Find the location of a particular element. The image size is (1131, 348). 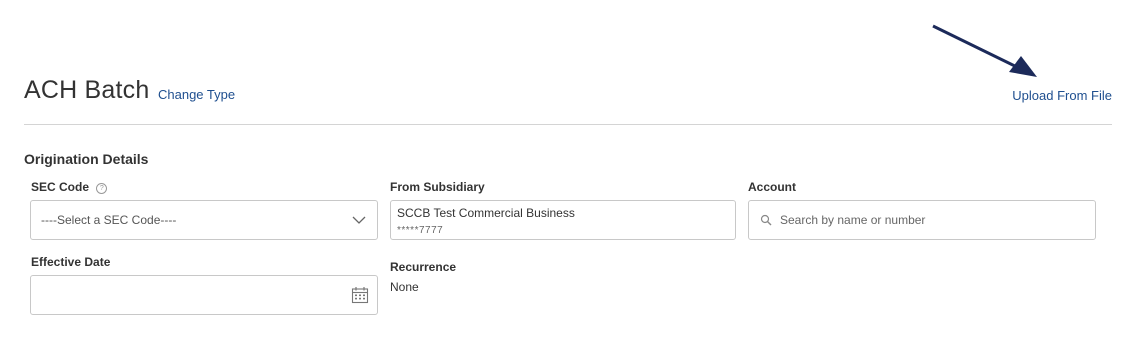

effective-date-label: Effective Date is located at coordinates (71, 262).